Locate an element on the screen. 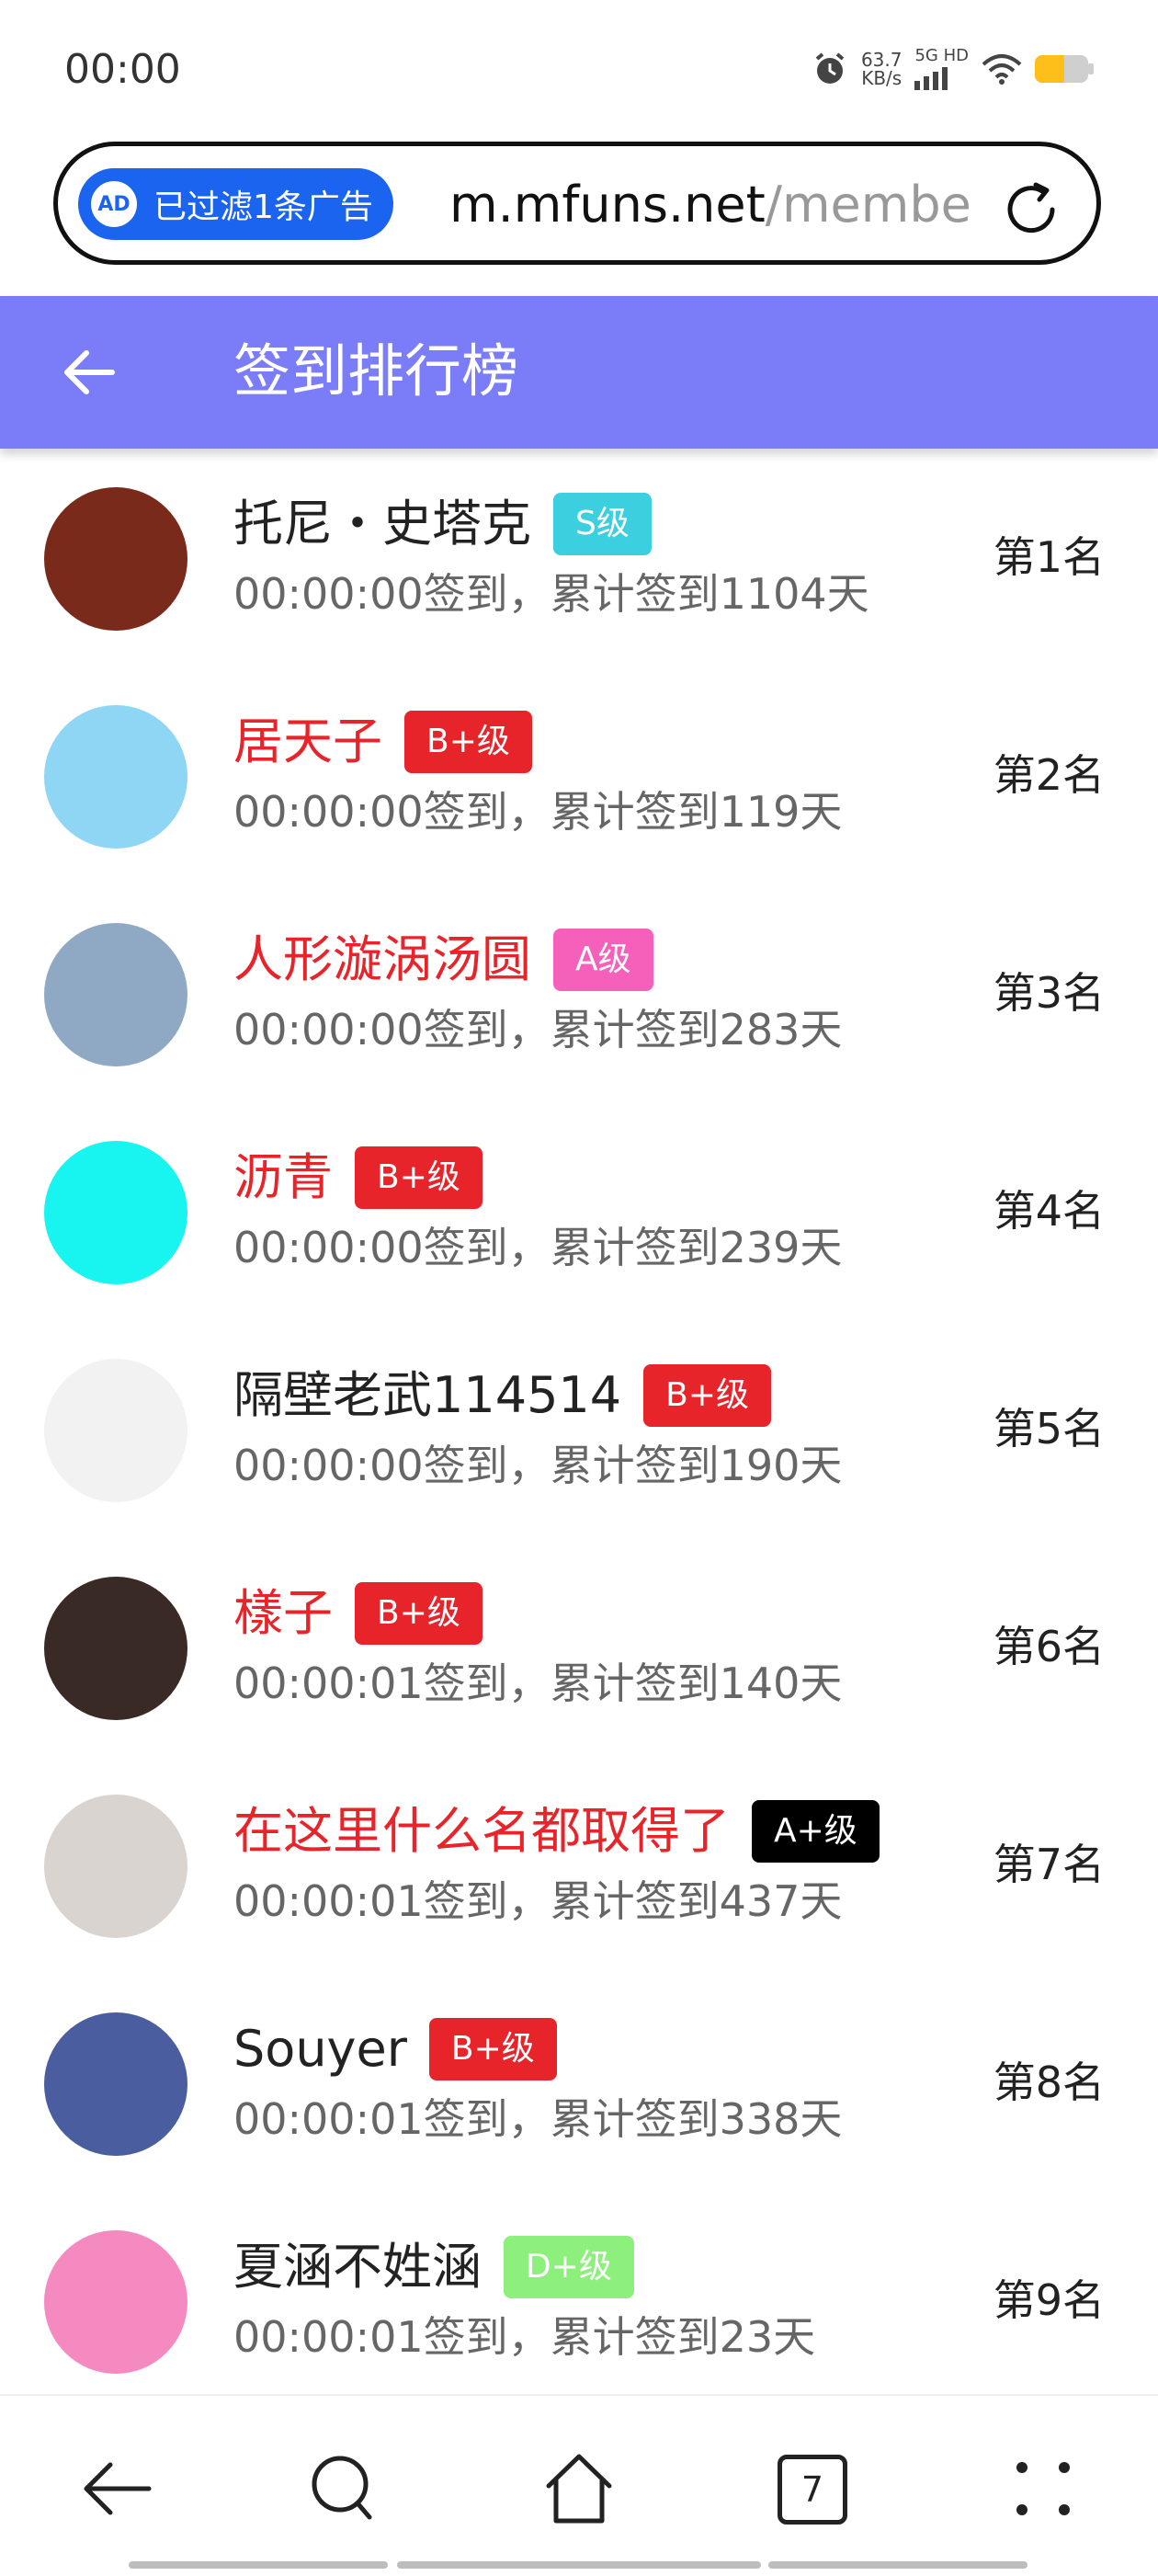  checkin-detail: 00:00:01签到，累计签到23天 is located at coordinates (525, 2337).